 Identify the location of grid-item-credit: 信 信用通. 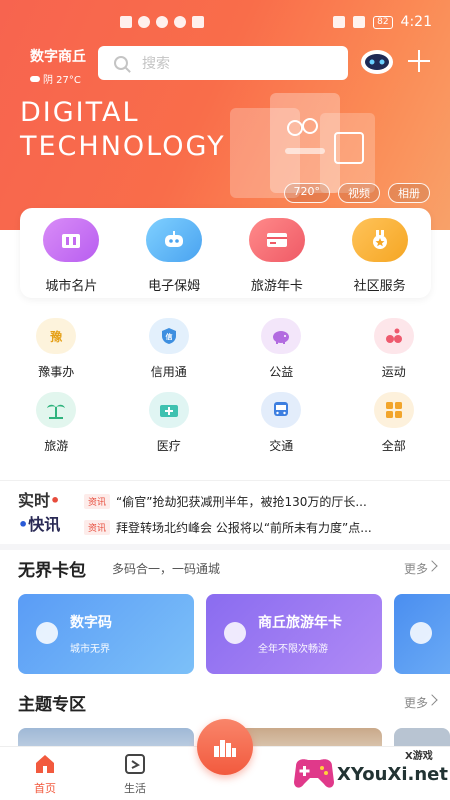
(169, 349).